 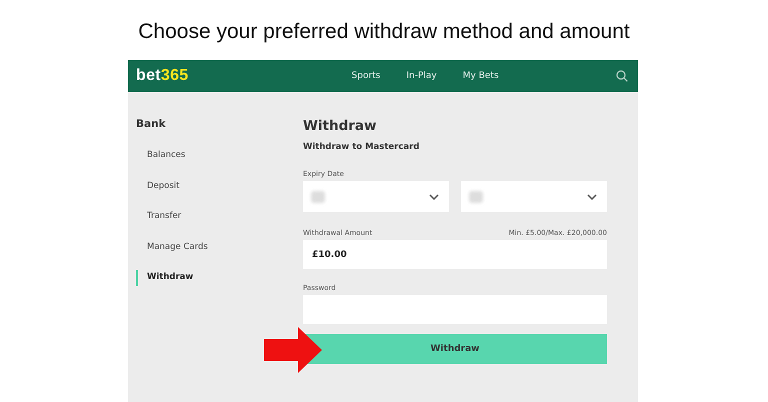 I want to click on amount-field: £10.00, so click(x=455, y=254).